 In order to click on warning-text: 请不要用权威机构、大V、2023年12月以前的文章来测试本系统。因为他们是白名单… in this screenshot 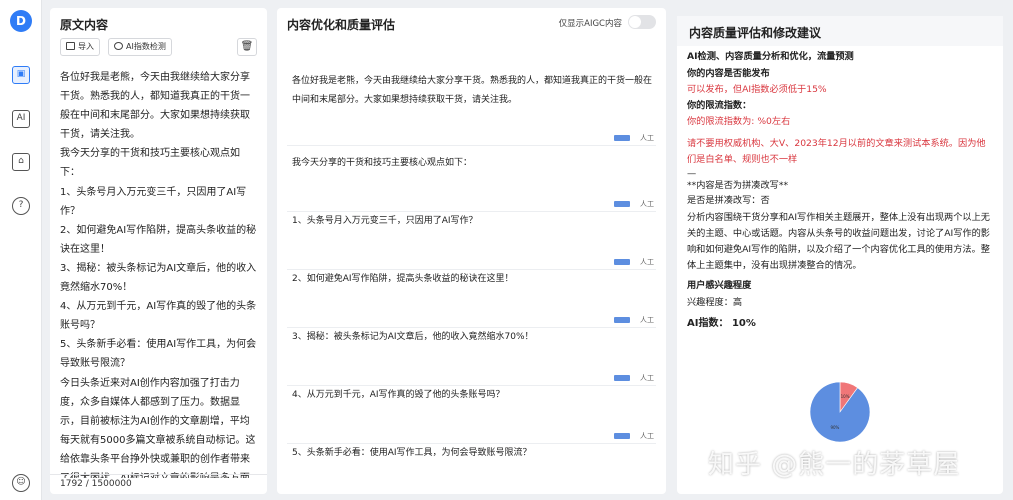, I will do `click(836, 151)`.